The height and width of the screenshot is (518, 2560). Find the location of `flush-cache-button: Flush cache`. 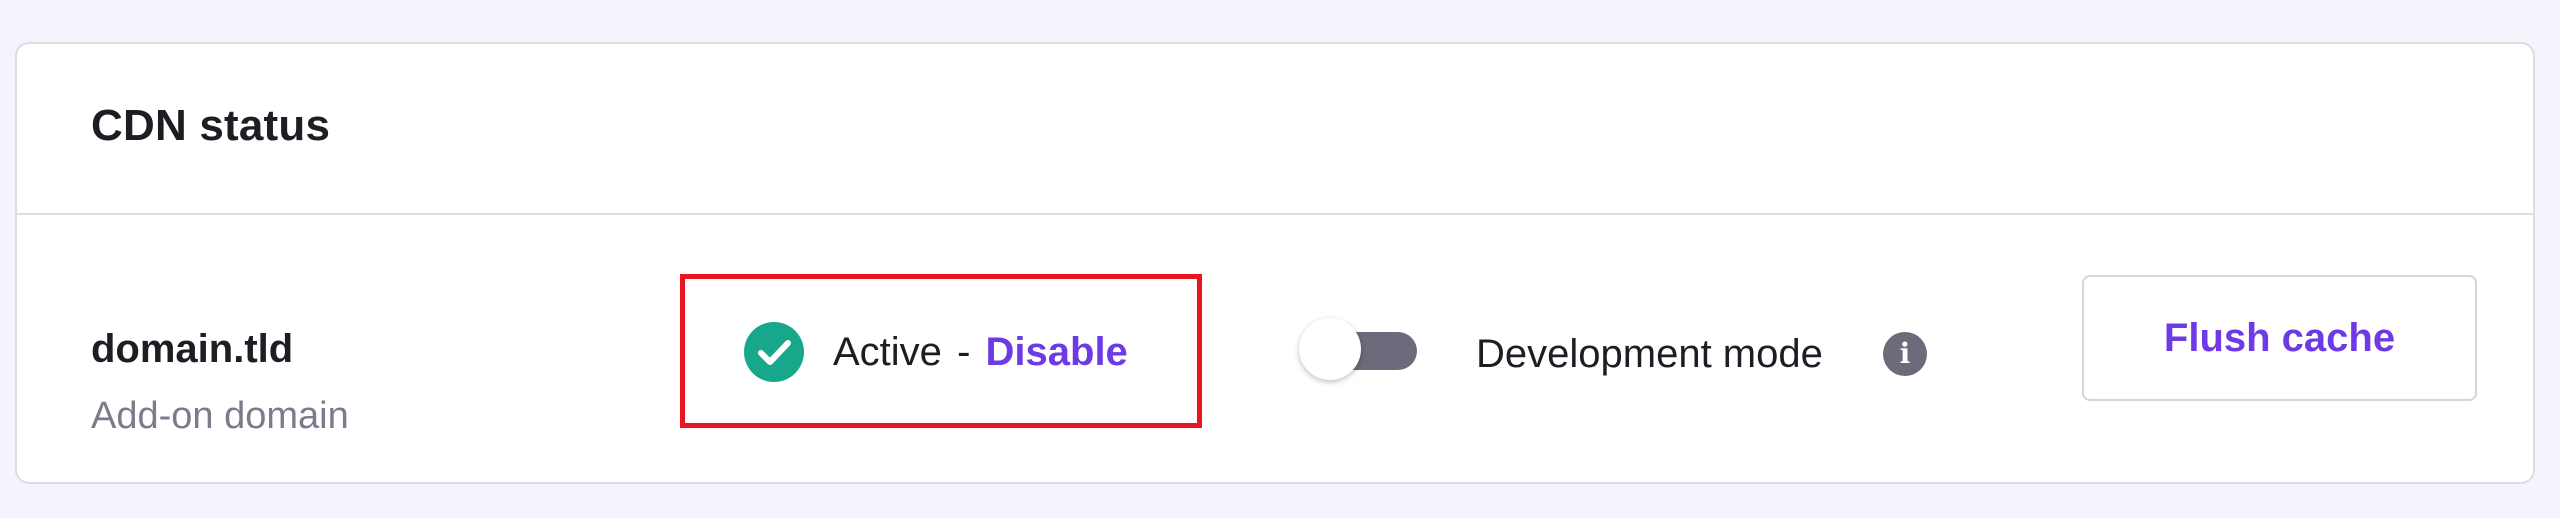

flush-cache-button: Flush cache is located at coordinates (2279, 338).